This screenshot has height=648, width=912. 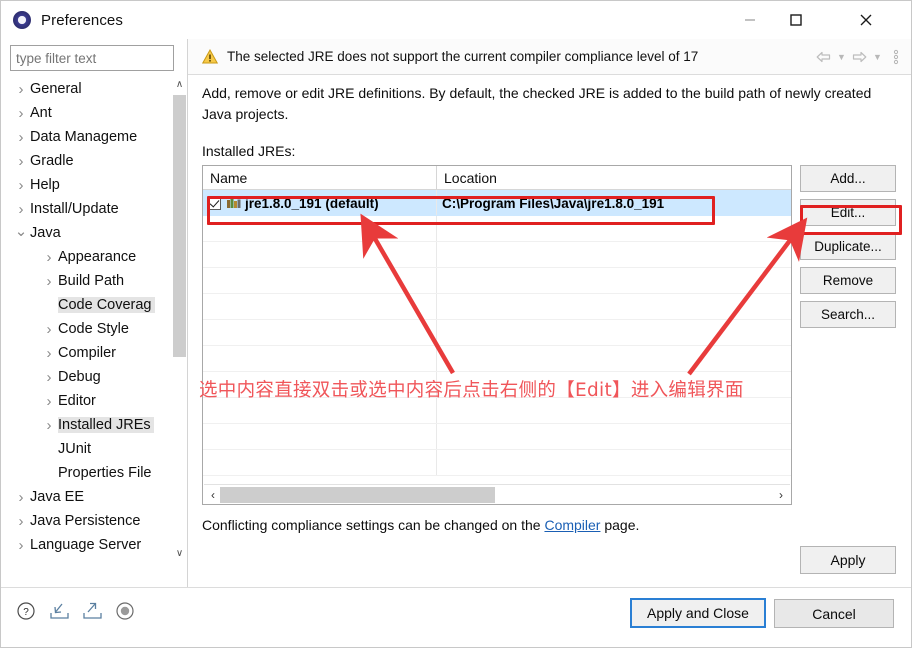 I want to click on sidebar-item-appearance: › Appearance, so click(x=83, y=257).